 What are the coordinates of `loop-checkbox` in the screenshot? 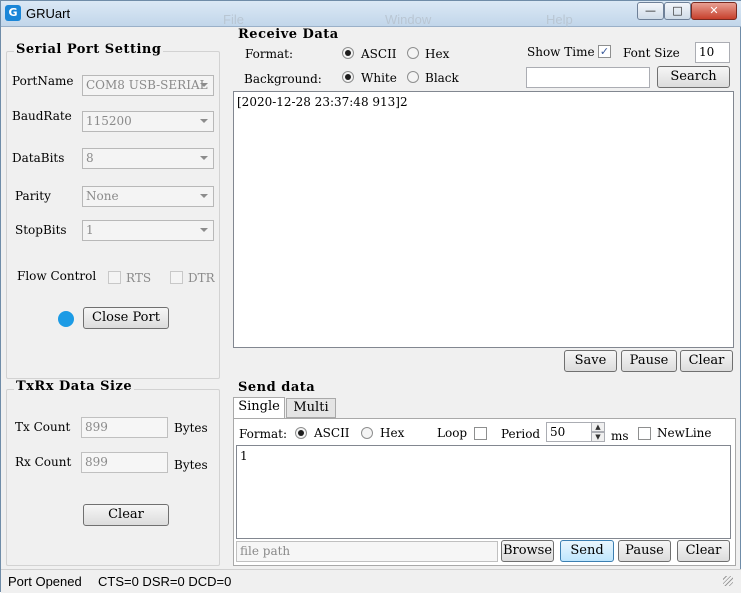 It's located at (480, 433).